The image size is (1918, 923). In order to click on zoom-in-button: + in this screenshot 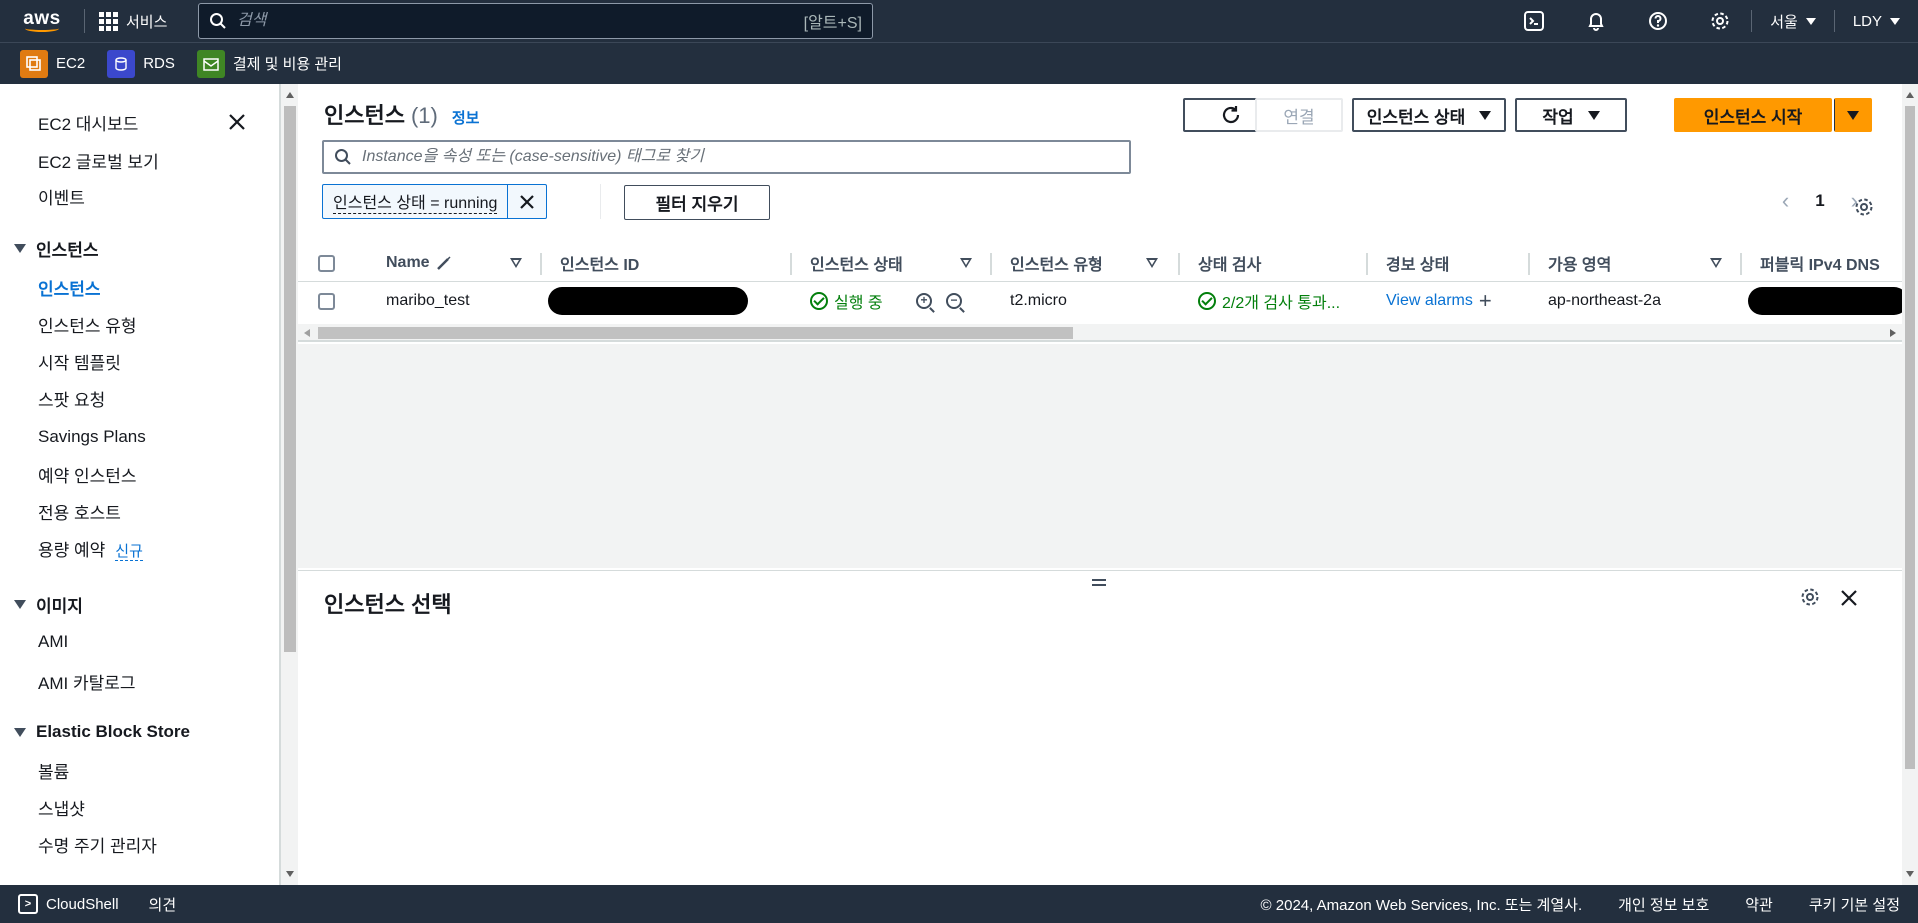, I will do `click(924, 301)`.